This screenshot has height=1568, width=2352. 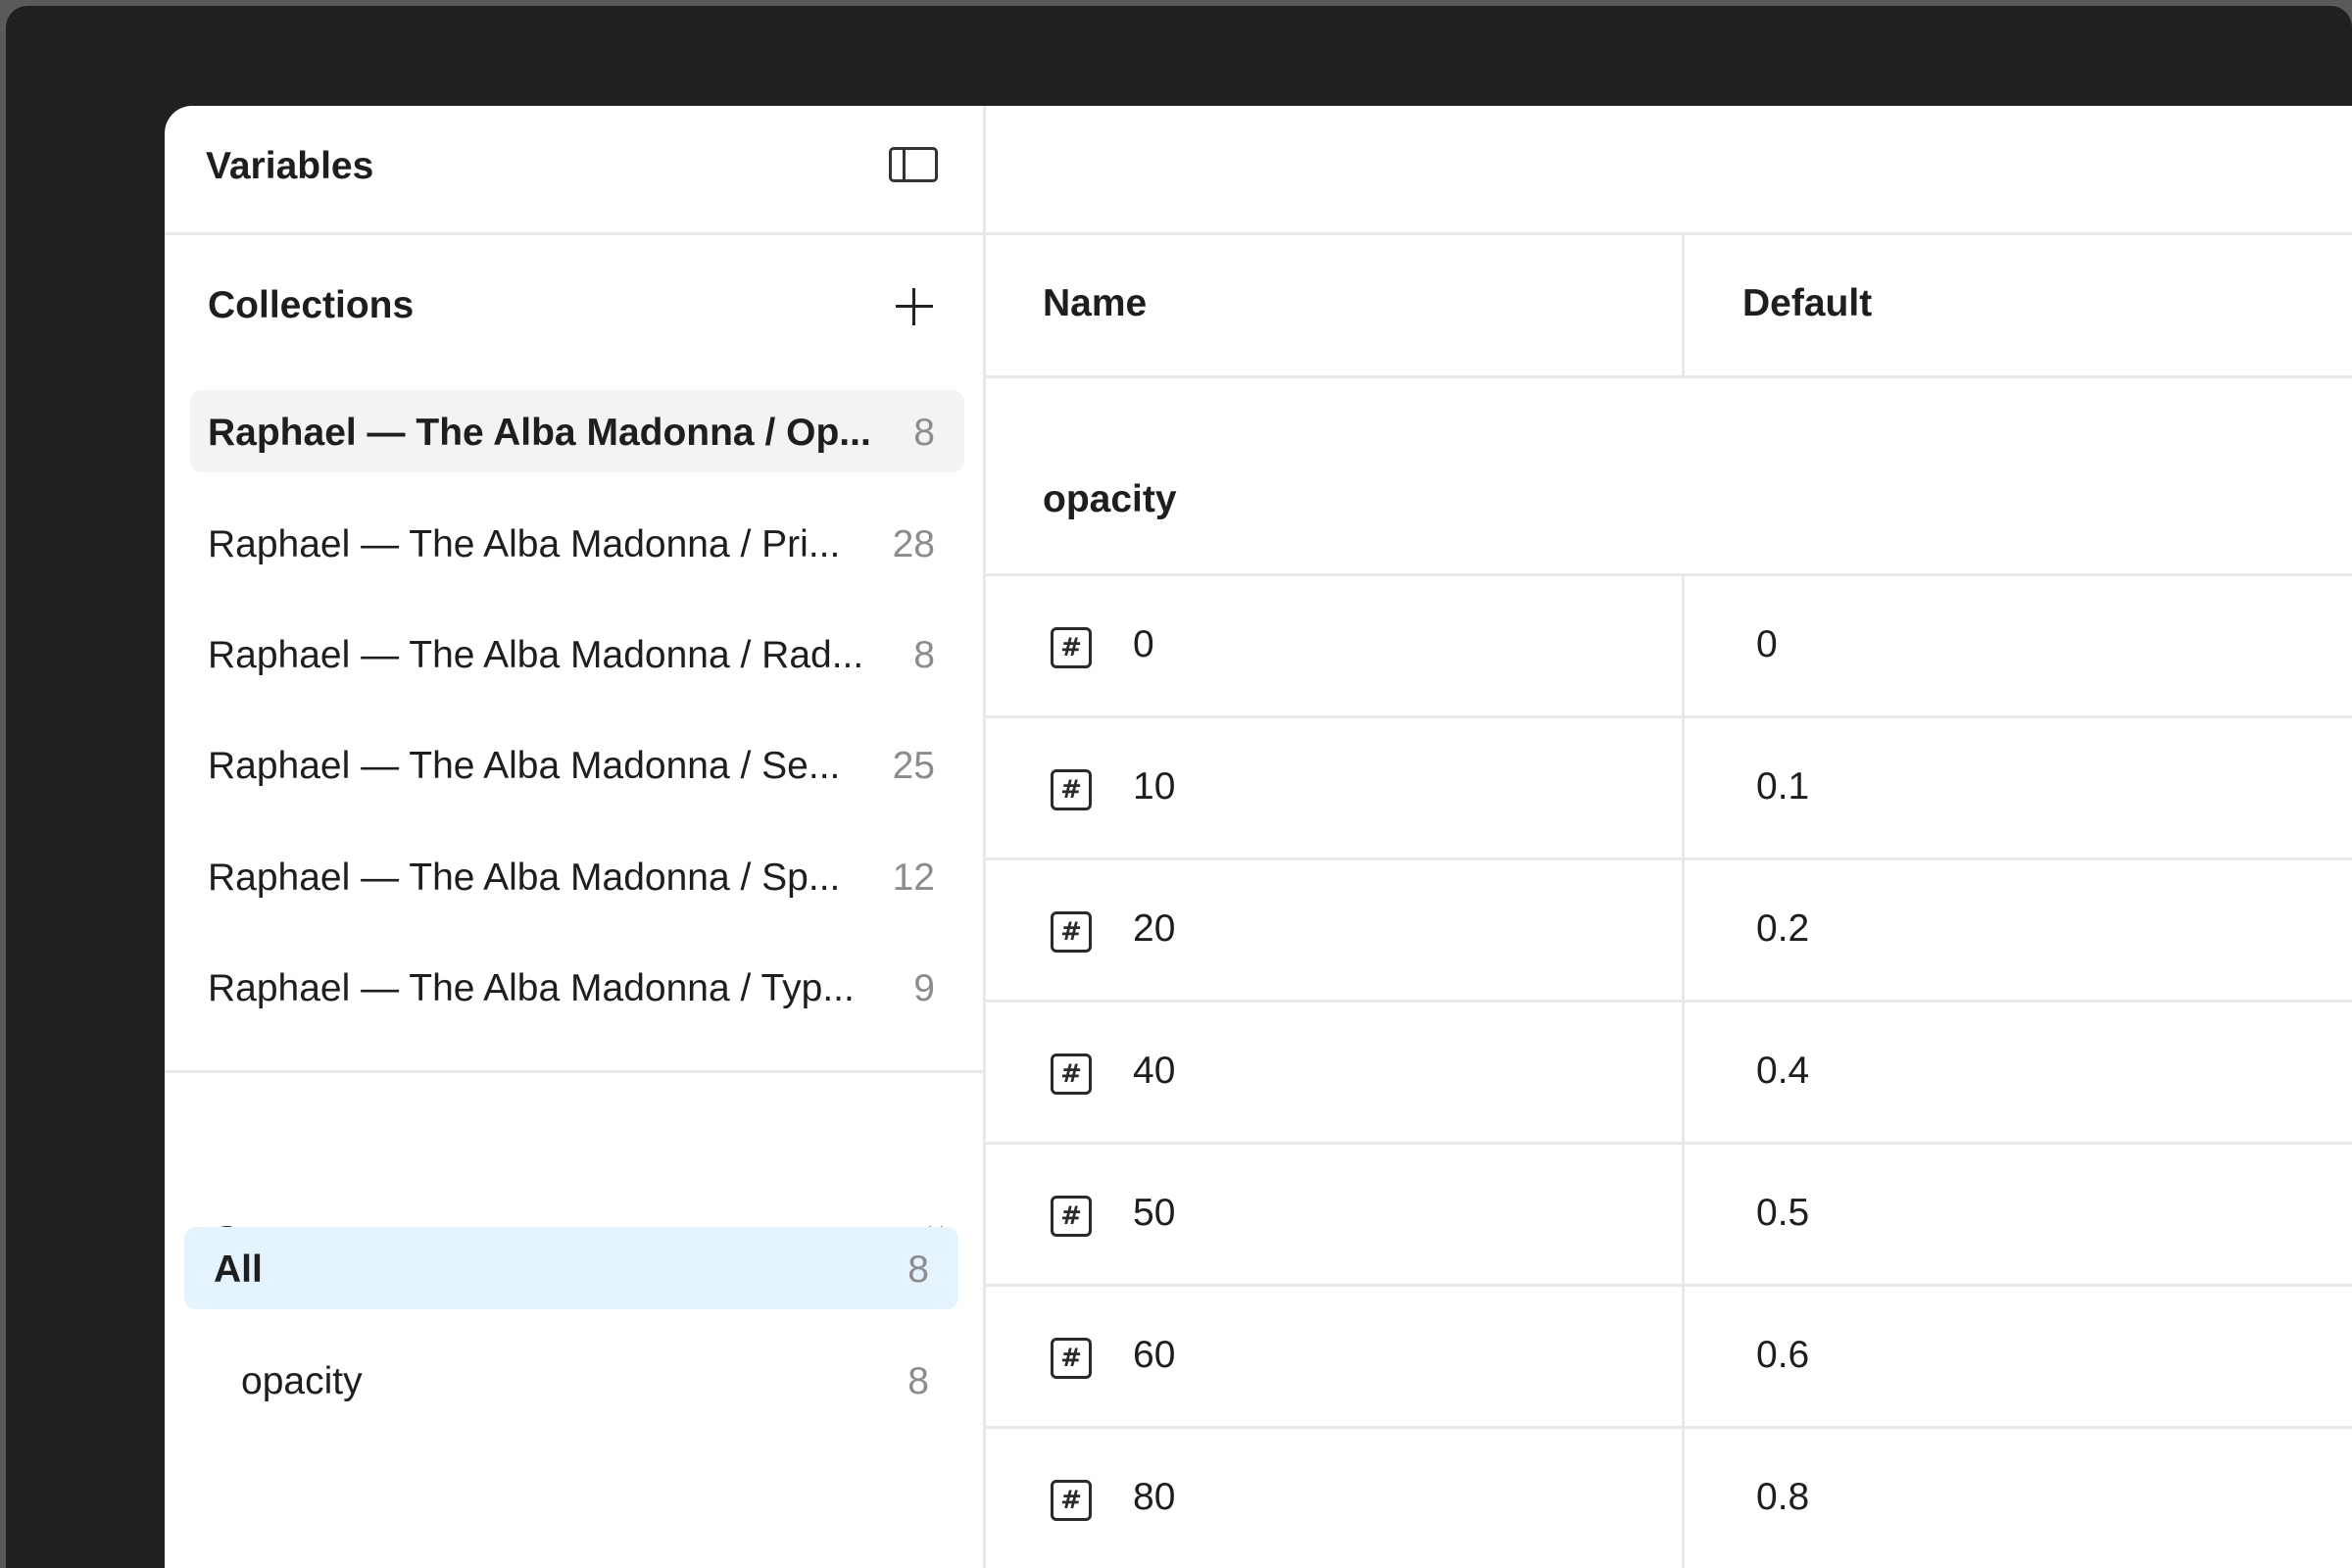 What do you see at coordinates (1807, 303) in the screenshot?
I see `column-header-default: Default` at bounding box center [1807, 303].